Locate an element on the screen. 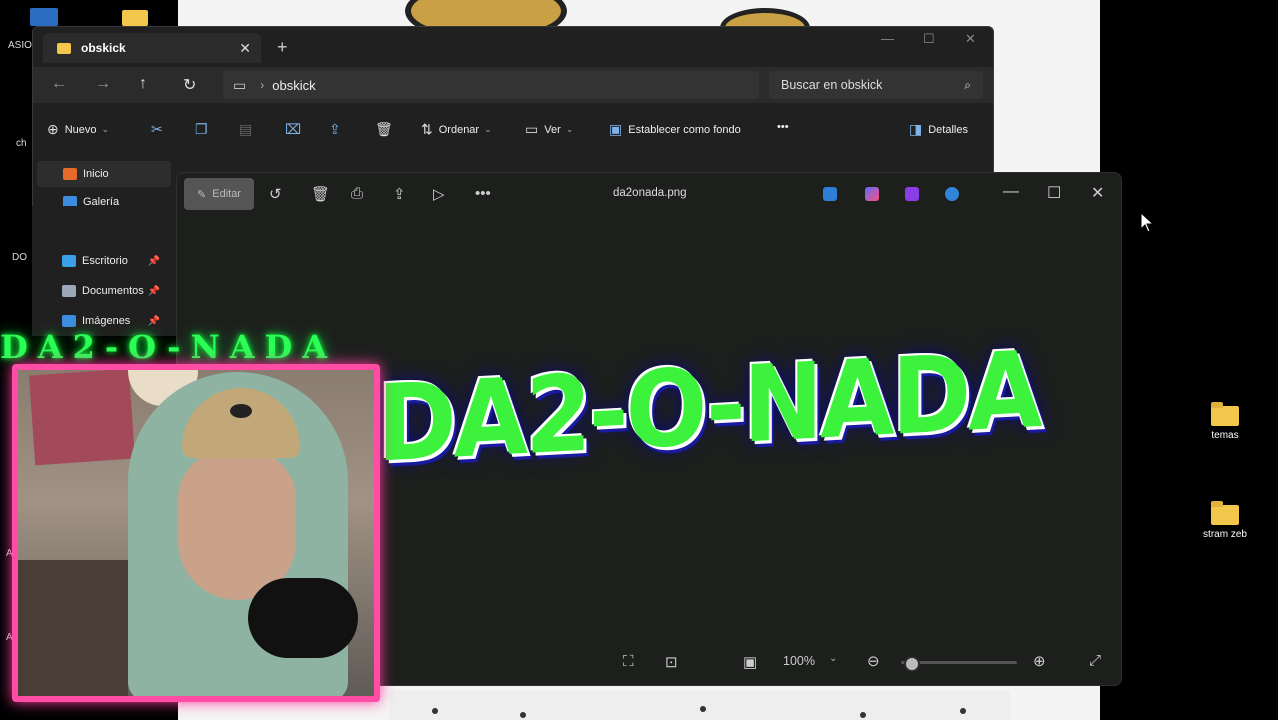  wallpaper-icon: ▣ is located at coordinates (616, 129).